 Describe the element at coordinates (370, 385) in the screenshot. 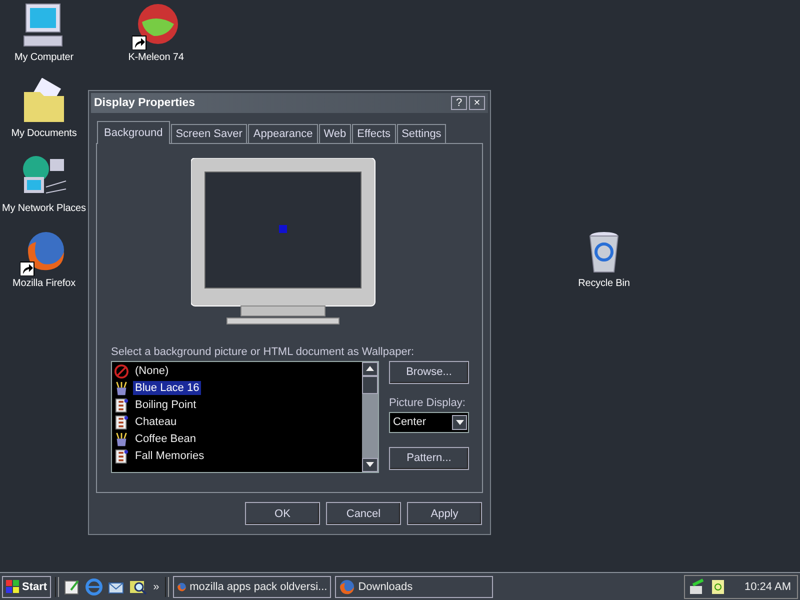

I see `scroll-thumb` at that location.